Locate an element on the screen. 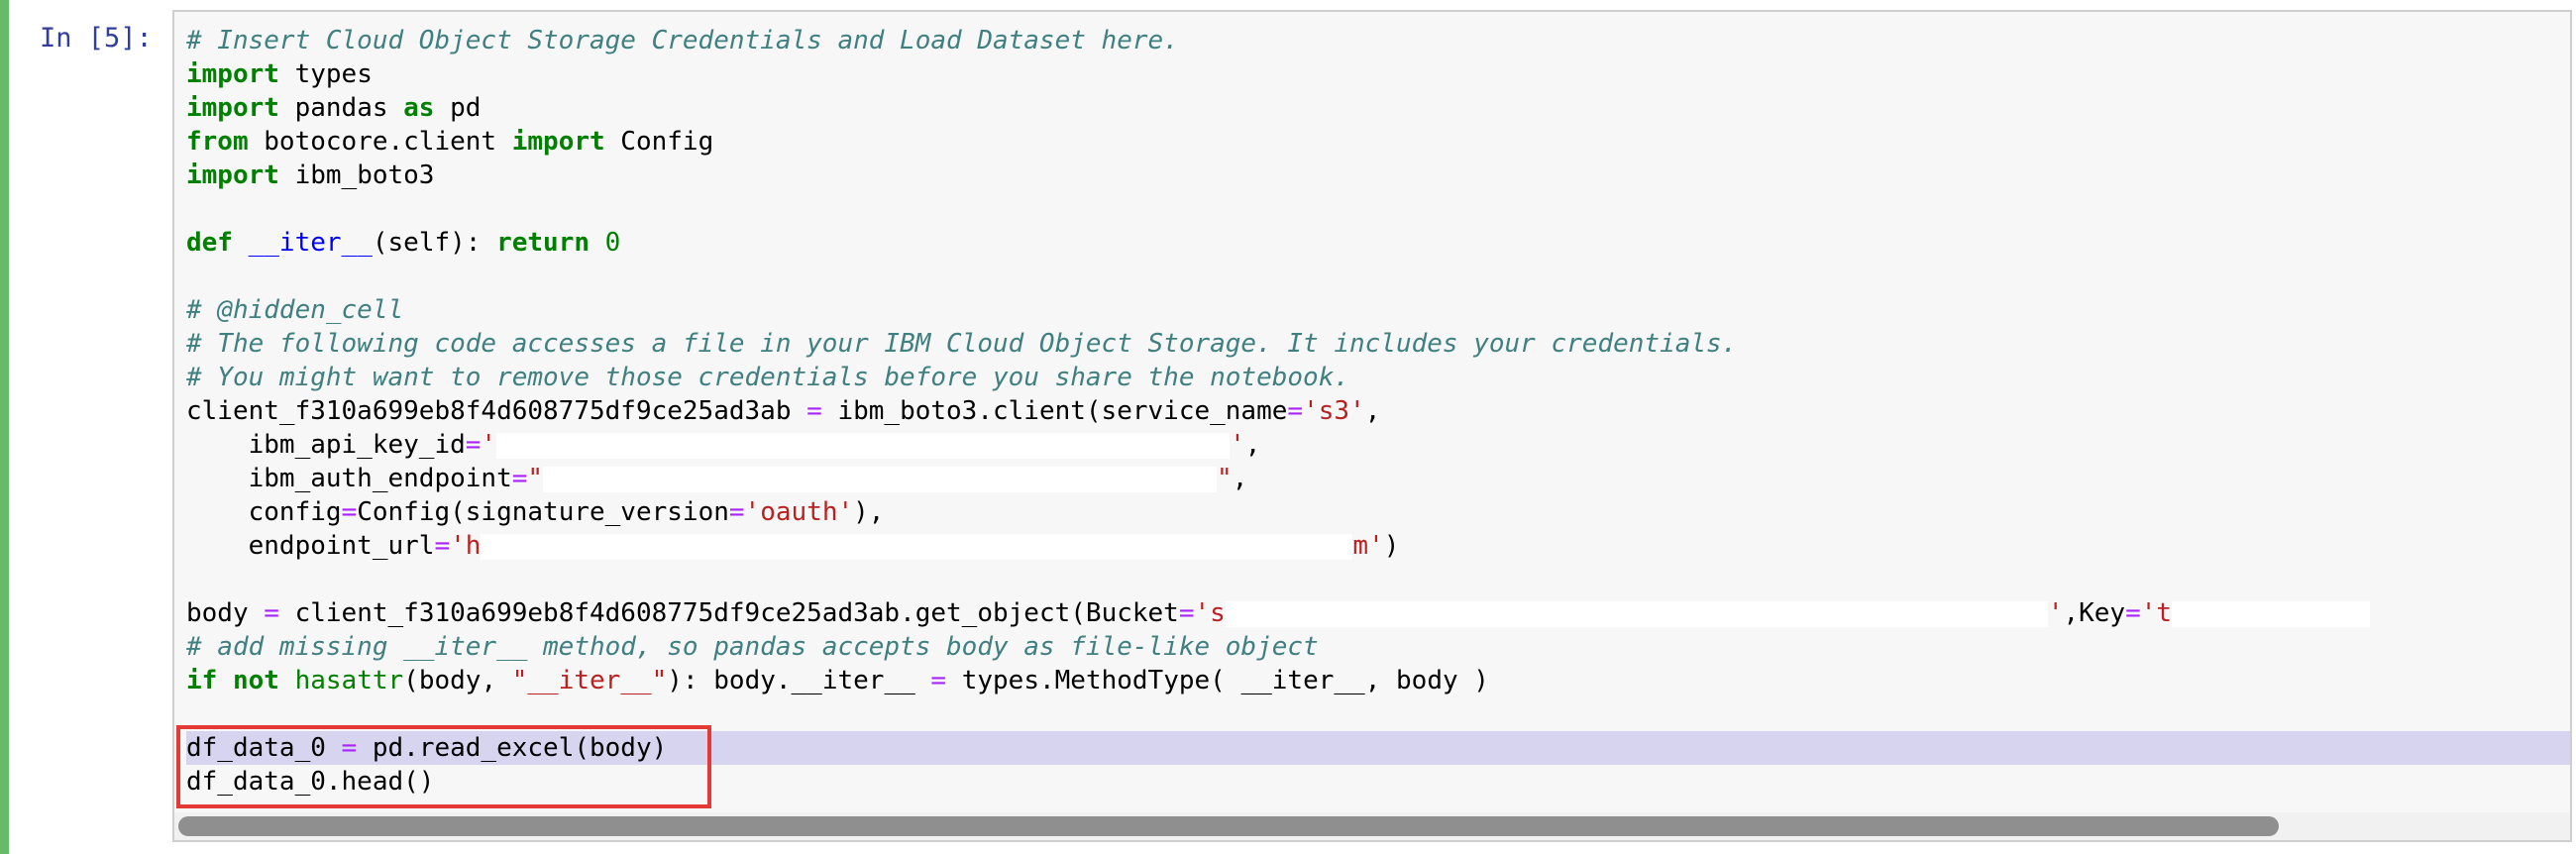 The width and height of the screenshot is (2576, 854). code-text: body is located at coordinates (225, 613).